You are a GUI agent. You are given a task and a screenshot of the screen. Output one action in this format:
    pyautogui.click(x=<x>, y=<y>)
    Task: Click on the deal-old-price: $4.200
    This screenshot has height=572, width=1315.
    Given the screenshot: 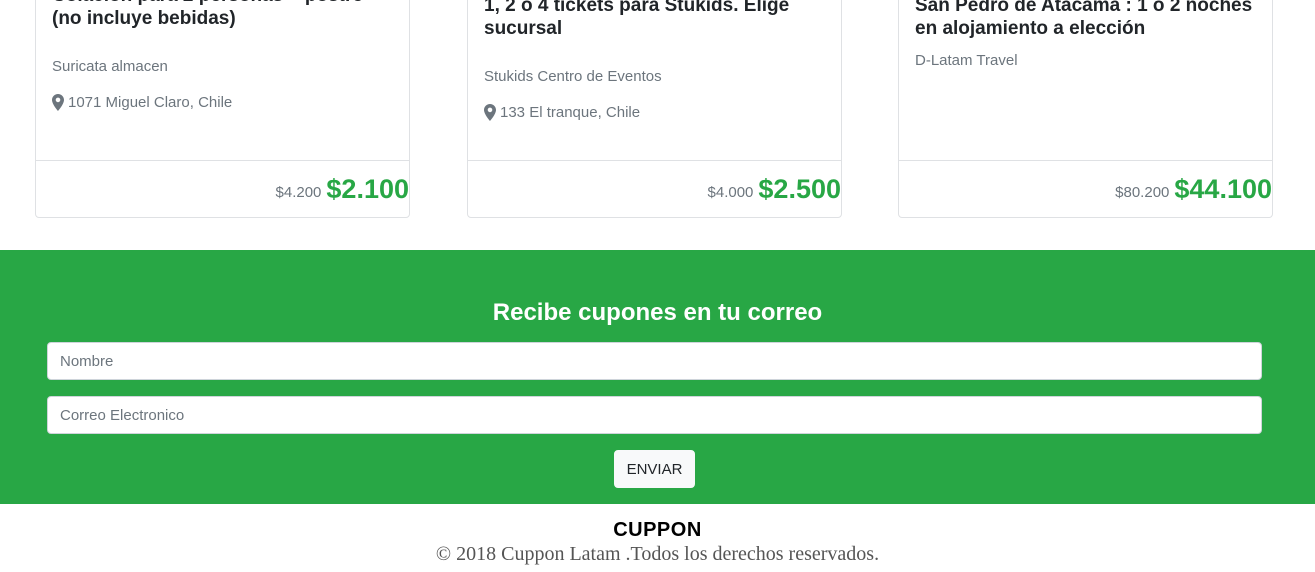 What is the action you would take?
    pyautogui.click(x=298, y=192)
    